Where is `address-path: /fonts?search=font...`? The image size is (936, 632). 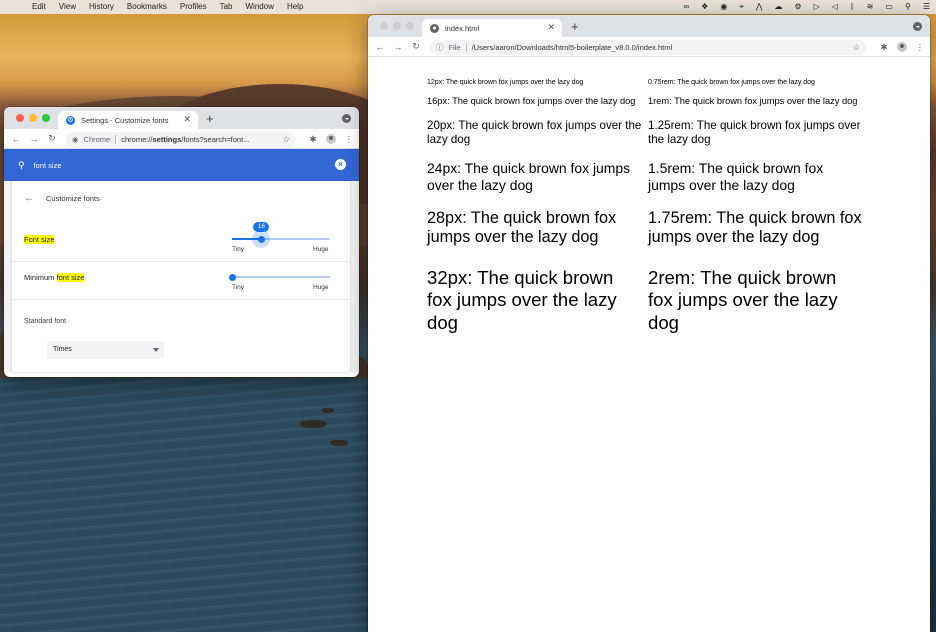
address-path: /fonts?search=font... is located at coordinates (215, 139).